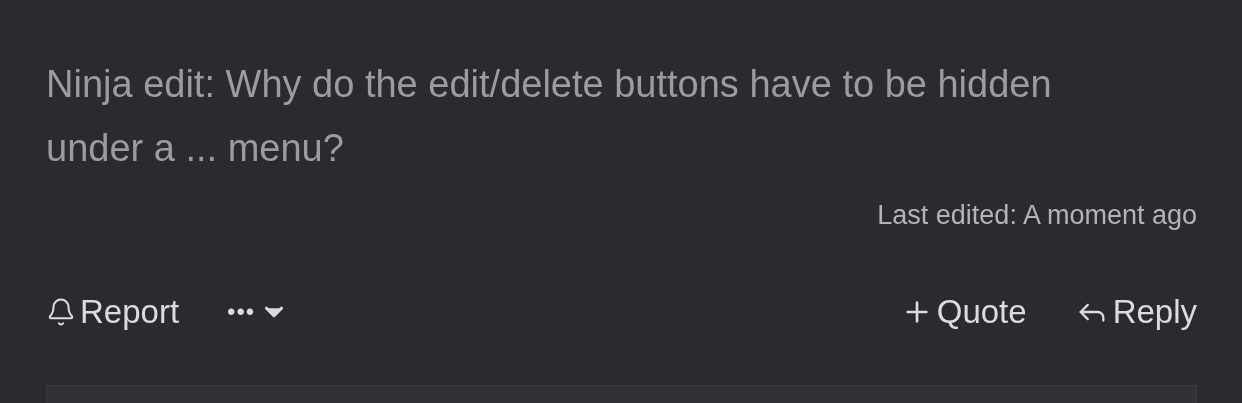  What do you see at coordinates (963, 312) in the screenshot?
I see `quote-link: Quote` at bounding box center [963, 312].